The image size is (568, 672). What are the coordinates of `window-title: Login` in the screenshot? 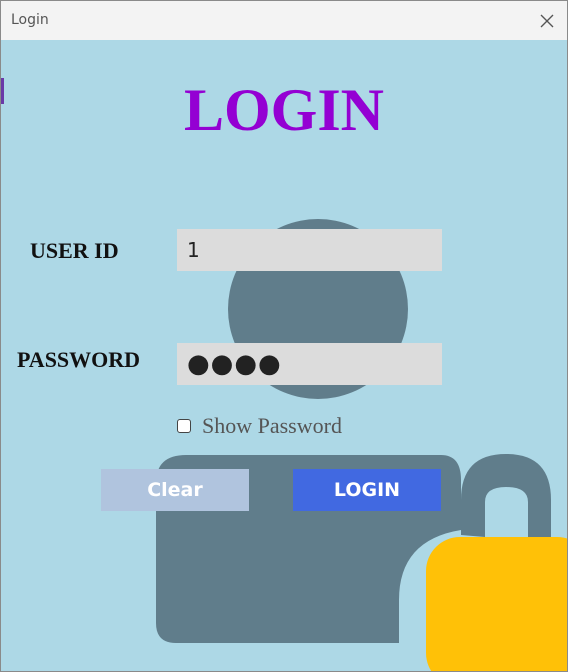 It's located at (30, 20).